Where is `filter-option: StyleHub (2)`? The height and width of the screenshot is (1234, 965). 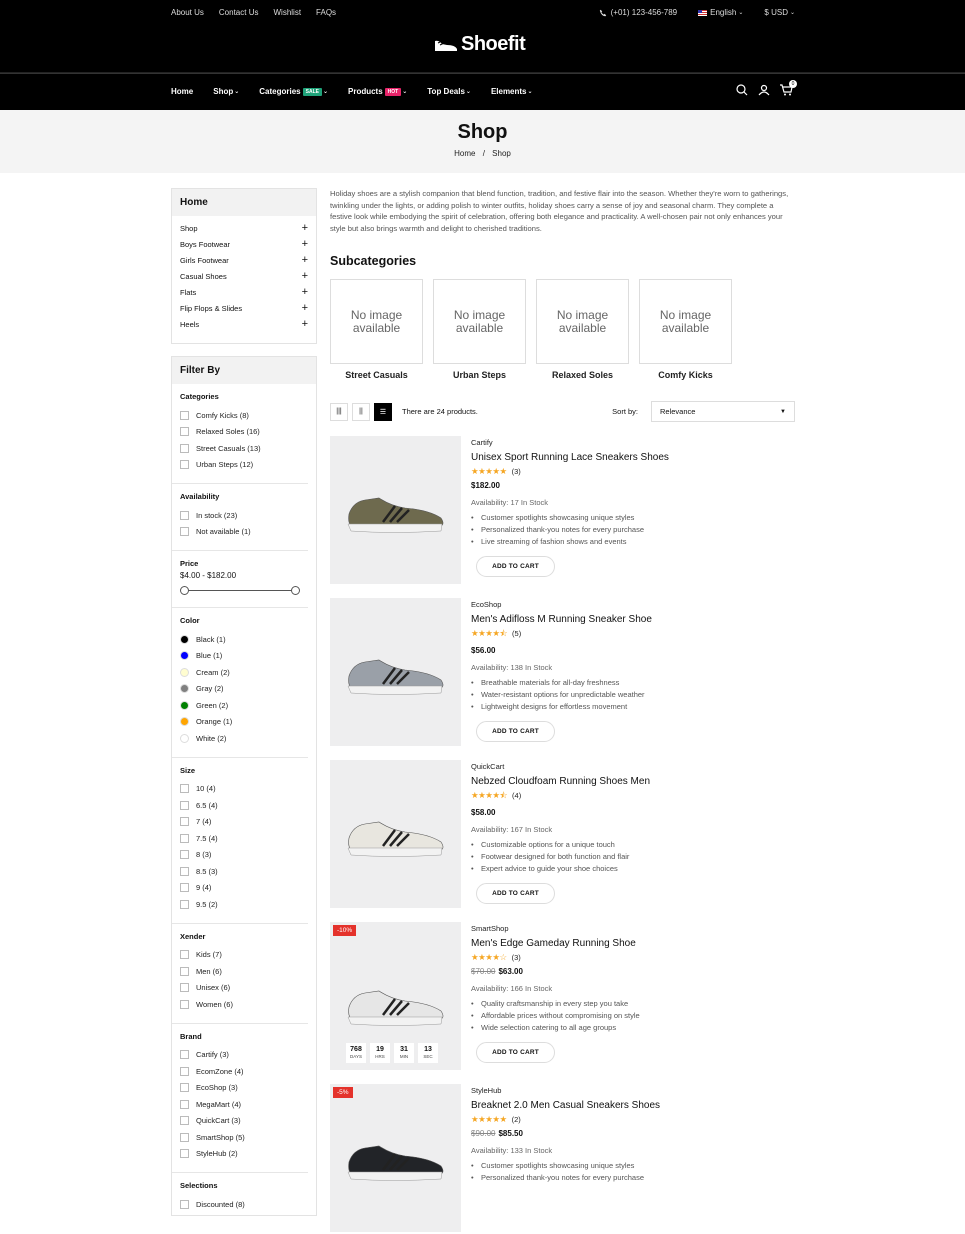
filter-option: StyleHub (2) is located at coordinates (240, 1154).